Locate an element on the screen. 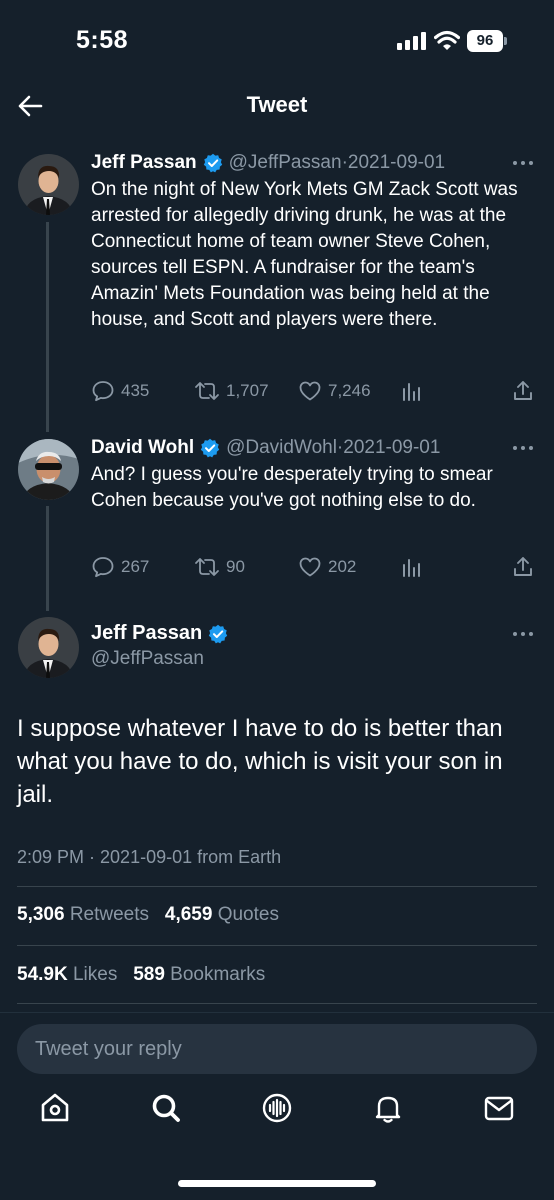 The height and width of the screenshot is (1200, 554). author-name-row: Jeff Passan is located at coordinates (162, 633).